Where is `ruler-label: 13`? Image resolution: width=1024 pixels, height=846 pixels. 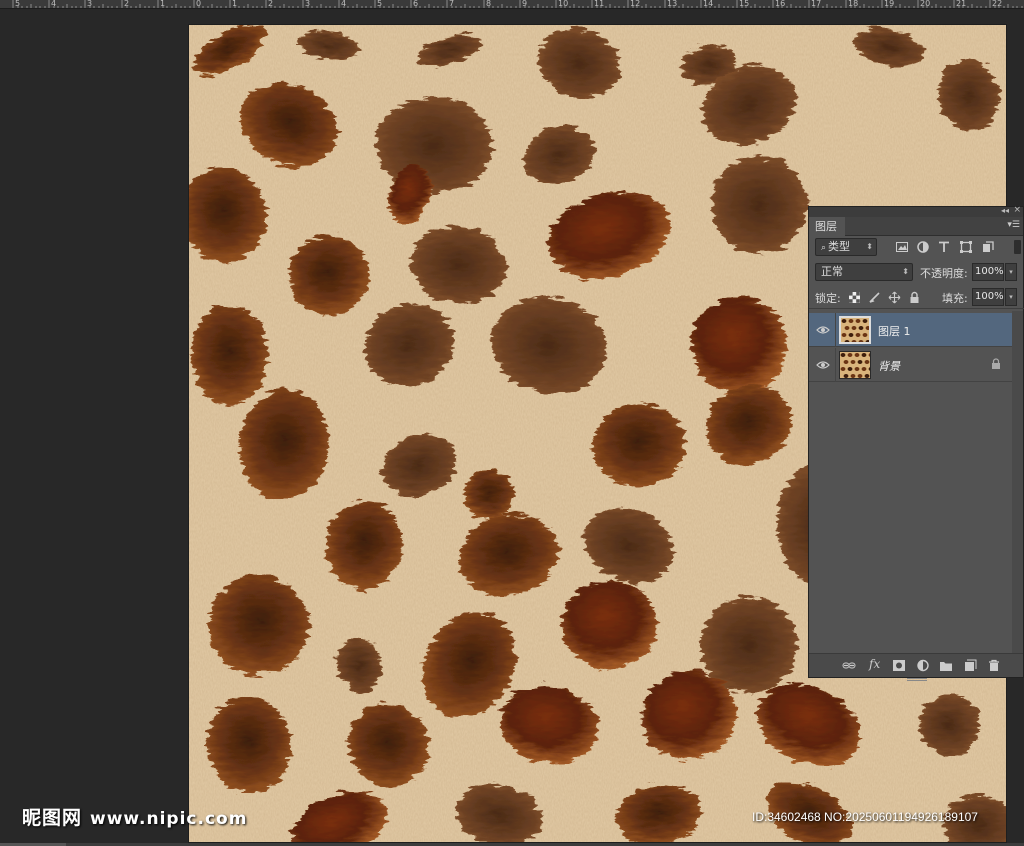 ruler-label: 13 is located at coordinates (672, 4).